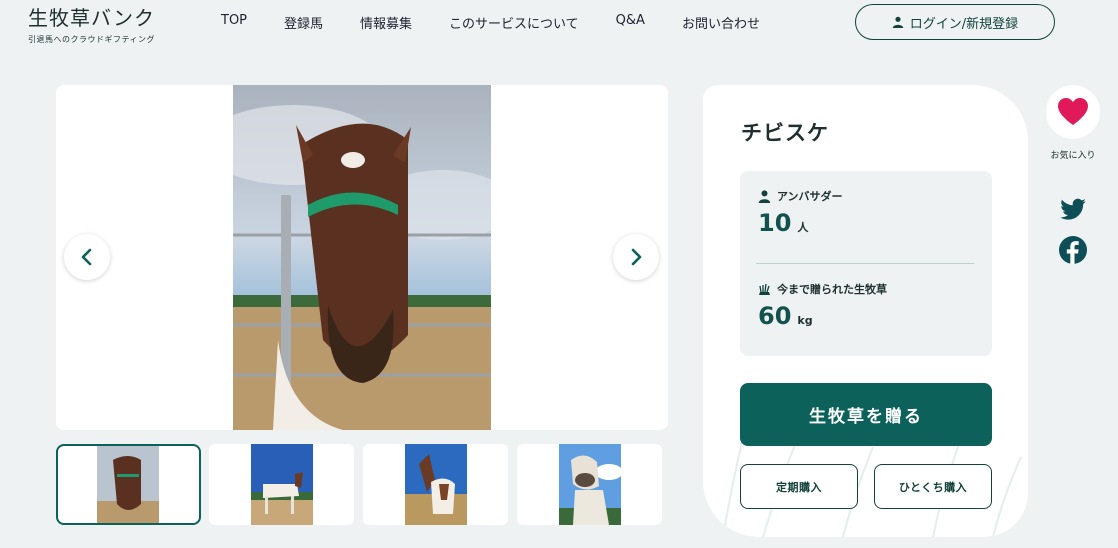 This screenshot has width=1118, height=548. Describe the element at coordinates (897, 22) in the screenshot. I see `user-icon` at that location.